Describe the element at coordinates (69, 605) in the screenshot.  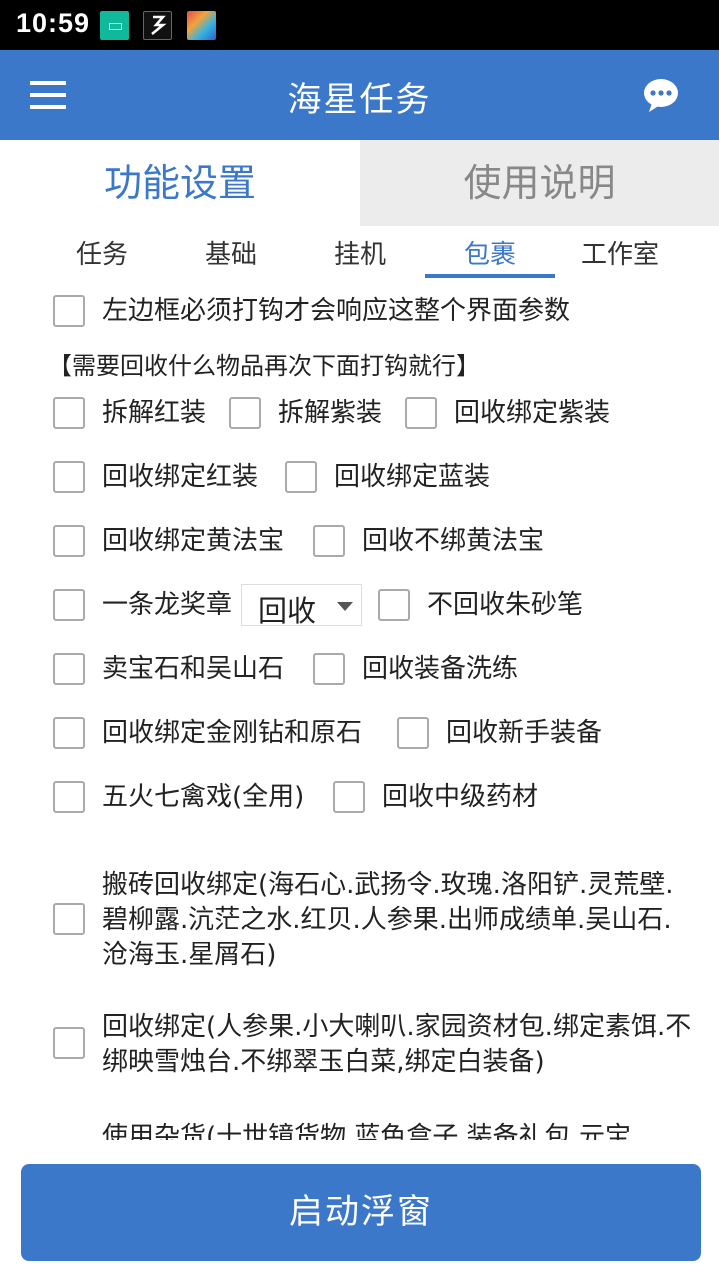
I see `checkbox-dragon-medal` at that location.